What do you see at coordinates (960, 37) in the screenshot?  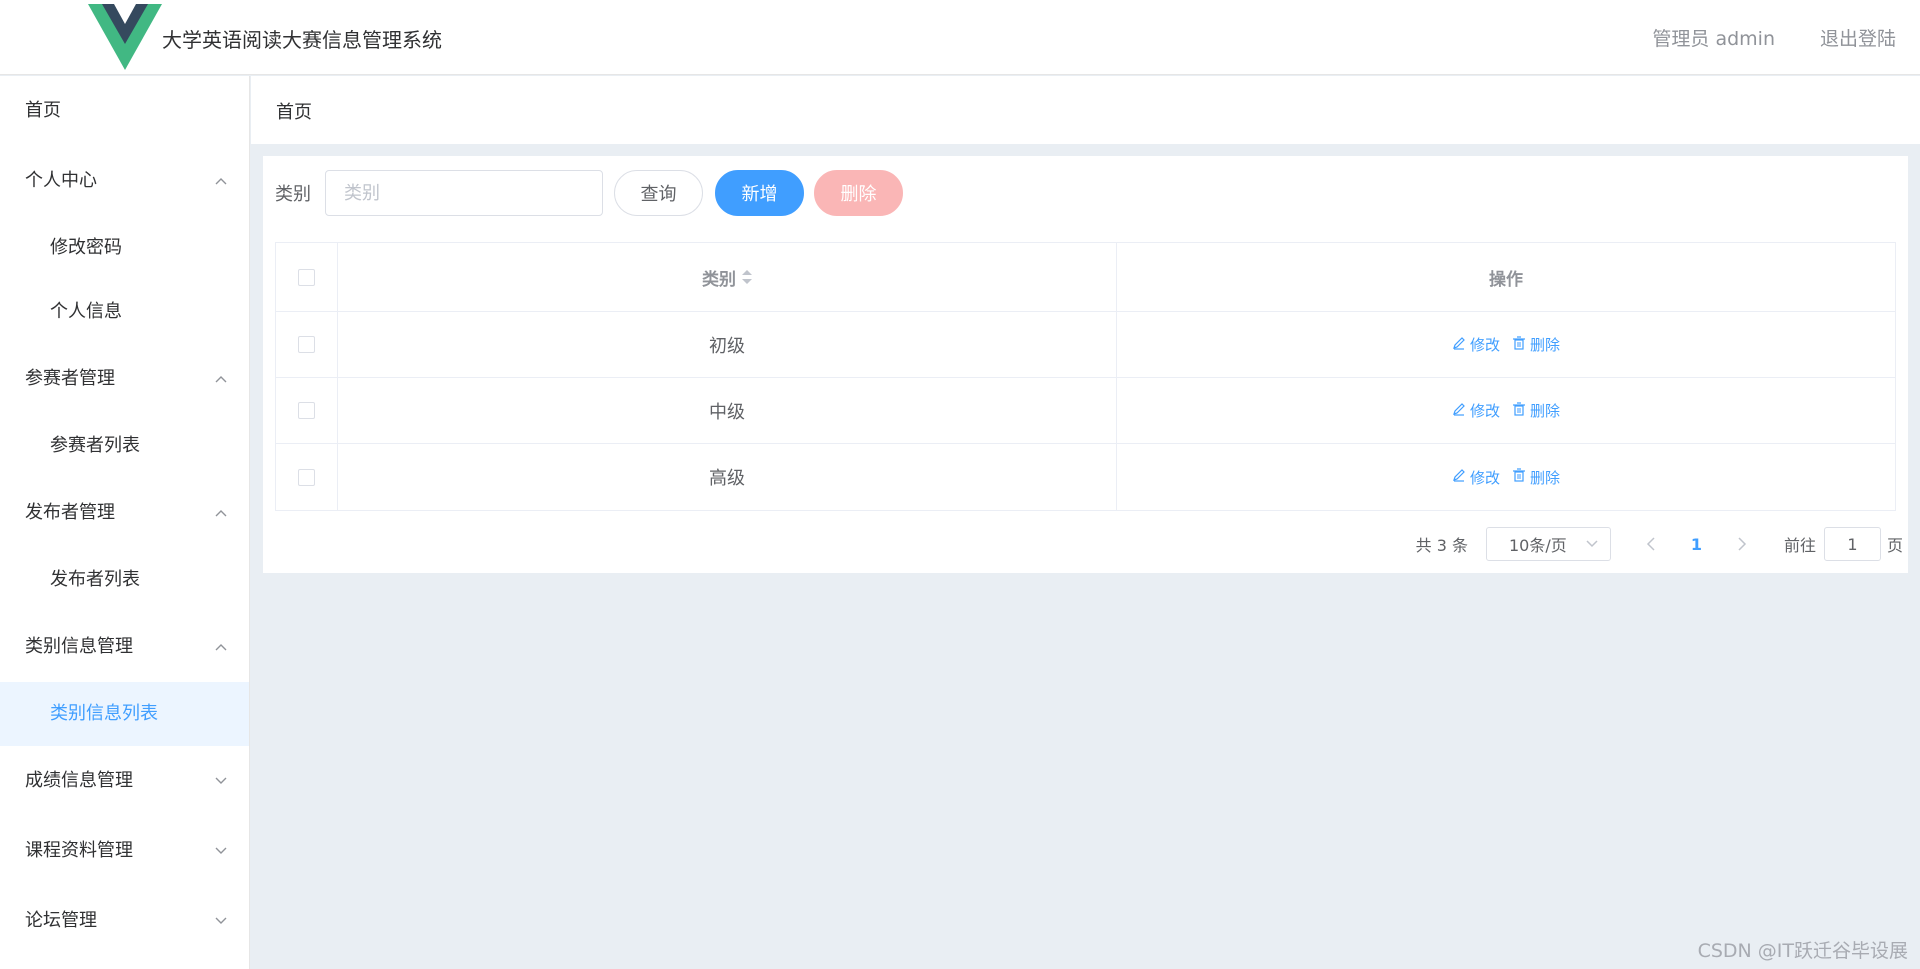 I see `top-header: 大学英语阅读大赛信息管理系统 管理员 admin 退出登陆` at bounding box center [960, 37].